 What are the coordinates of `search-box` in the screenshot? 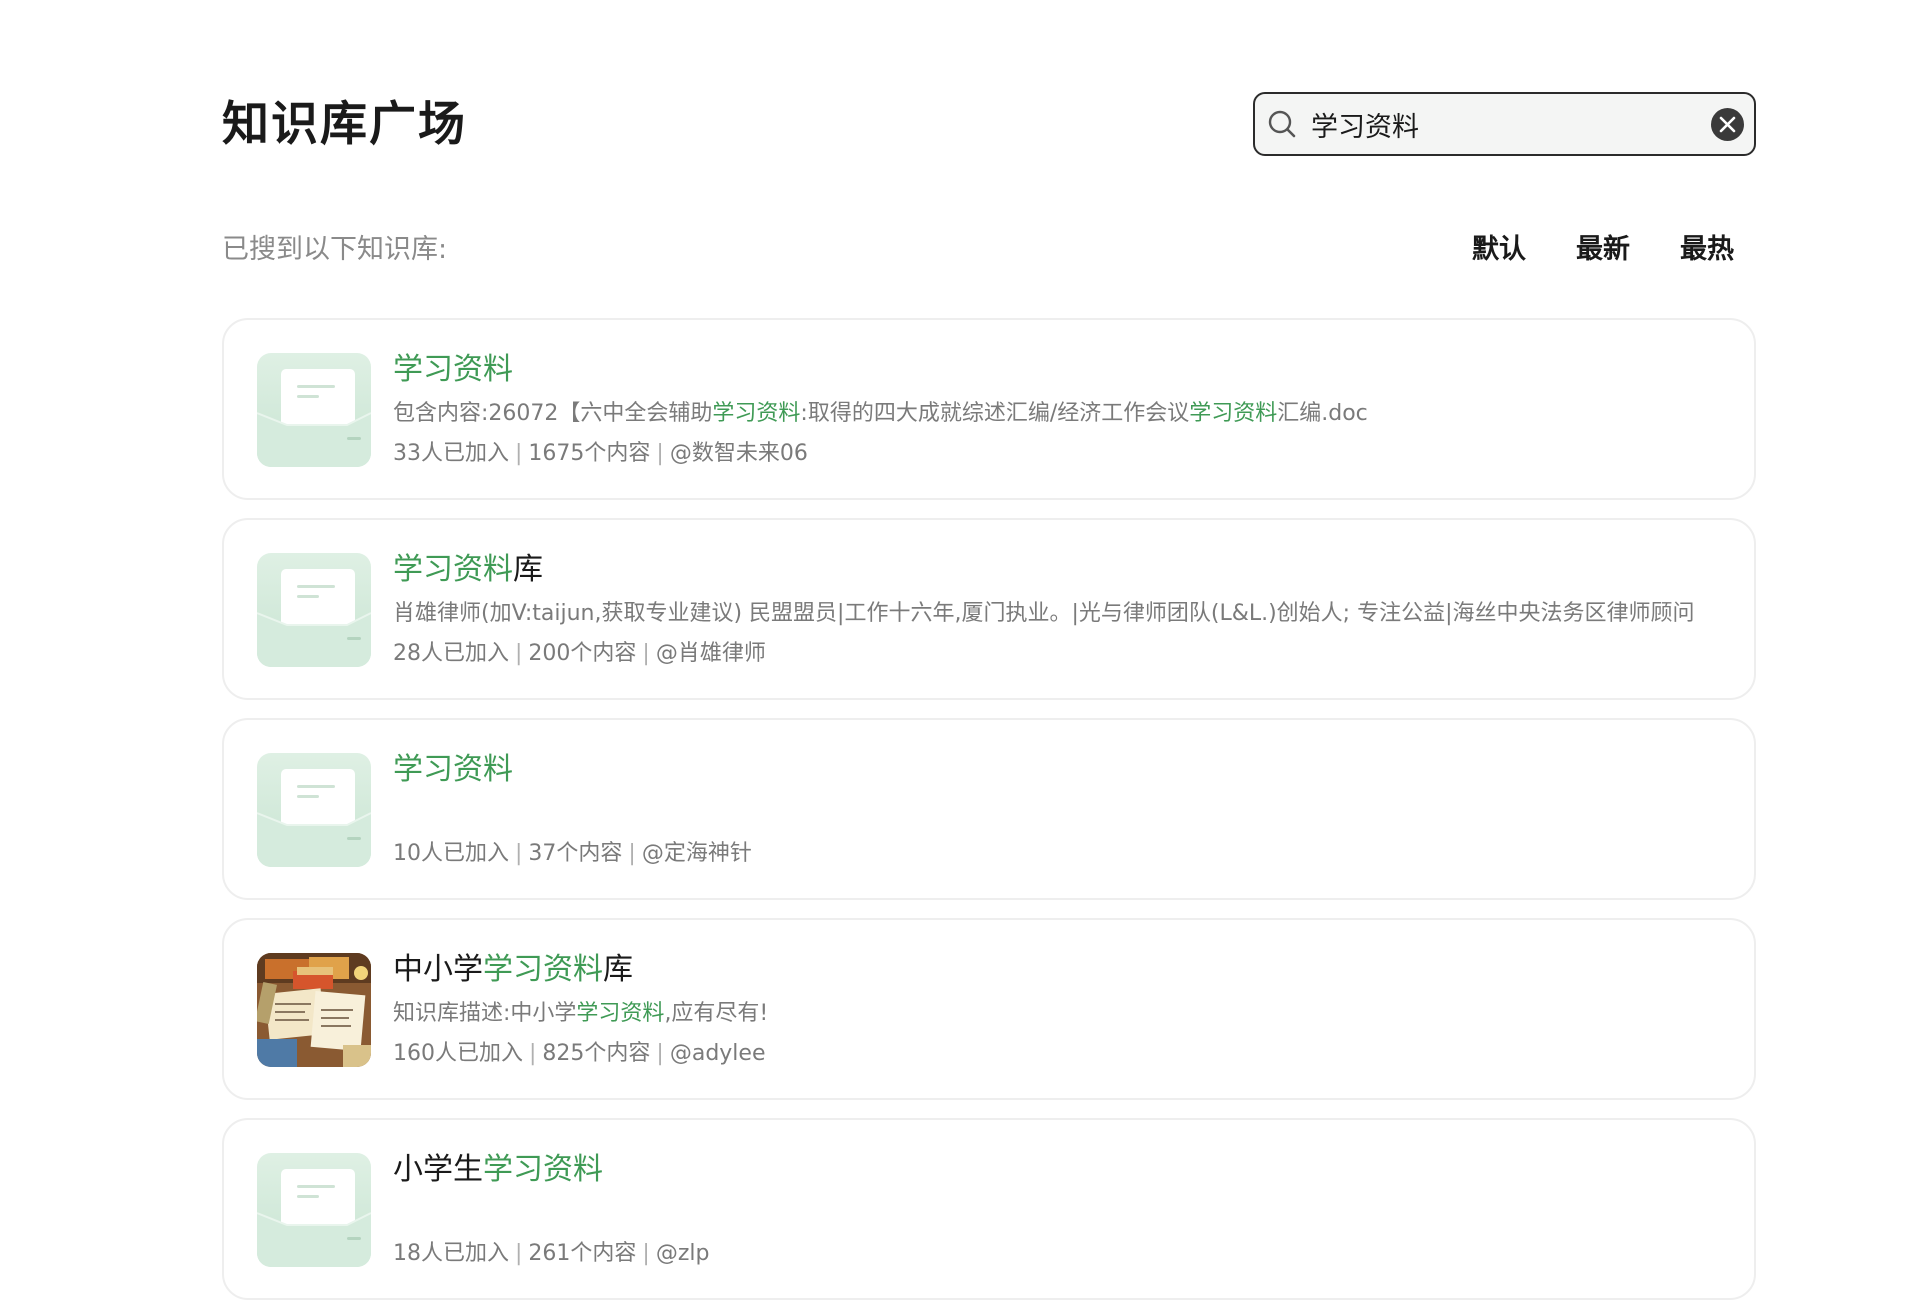 It's located at (1504, 124).